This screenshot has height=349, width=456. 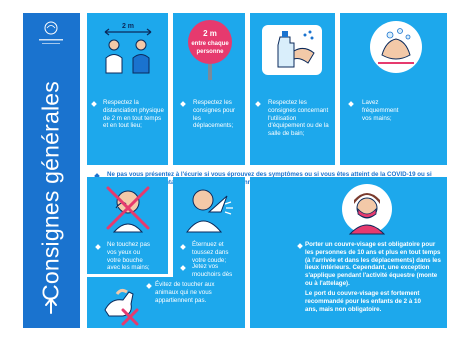 I want to click on distance-label: 2 m, so click(x=128, y=26).